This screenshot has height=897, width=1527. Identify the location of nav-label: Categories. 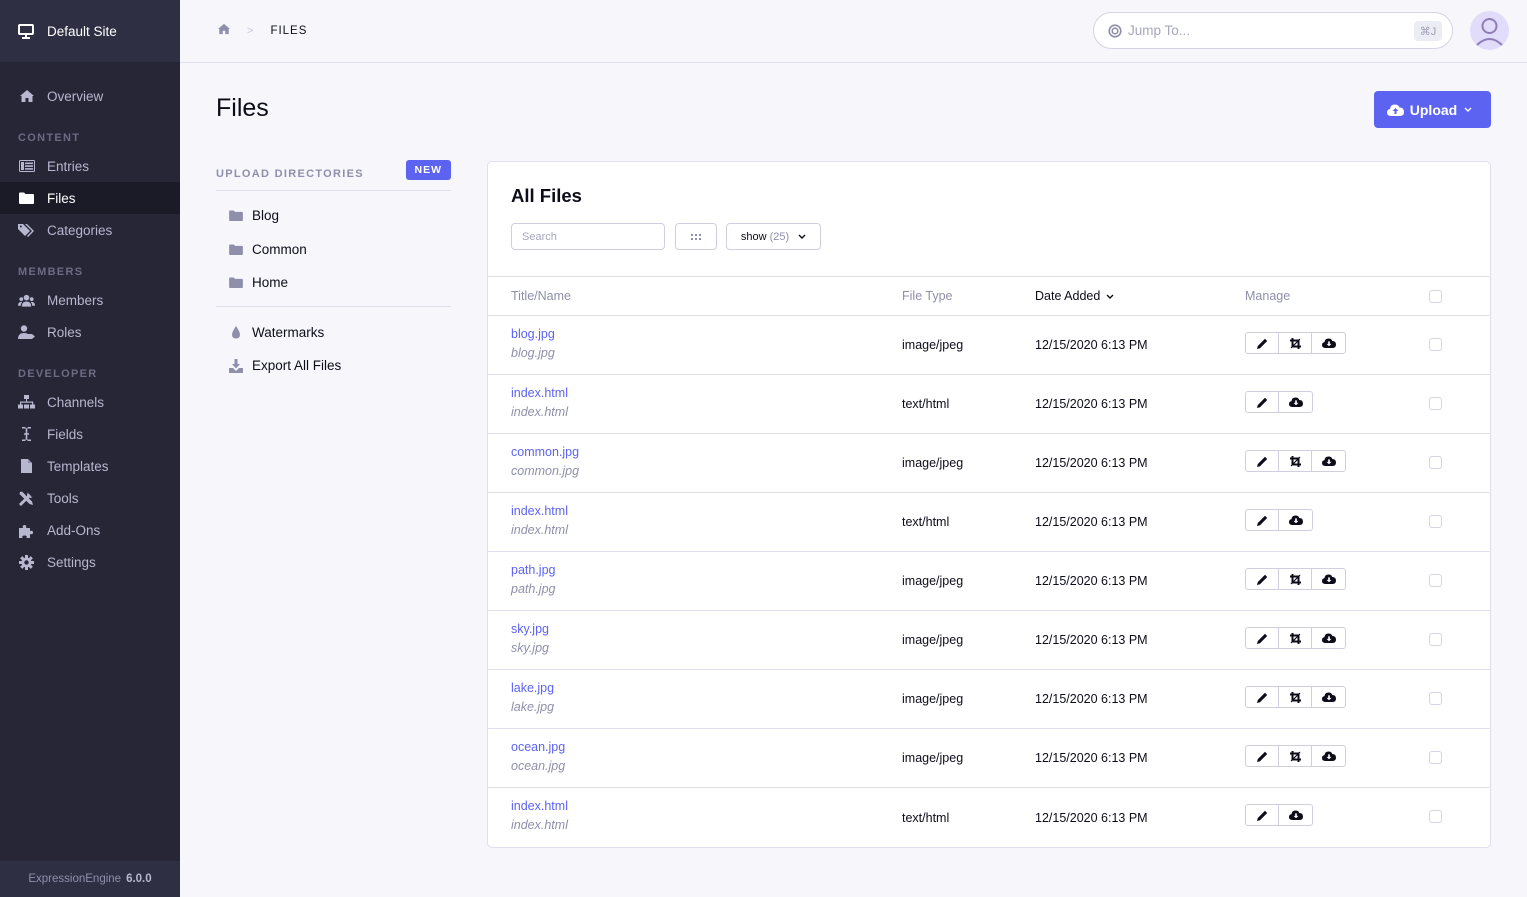
(80, 230).